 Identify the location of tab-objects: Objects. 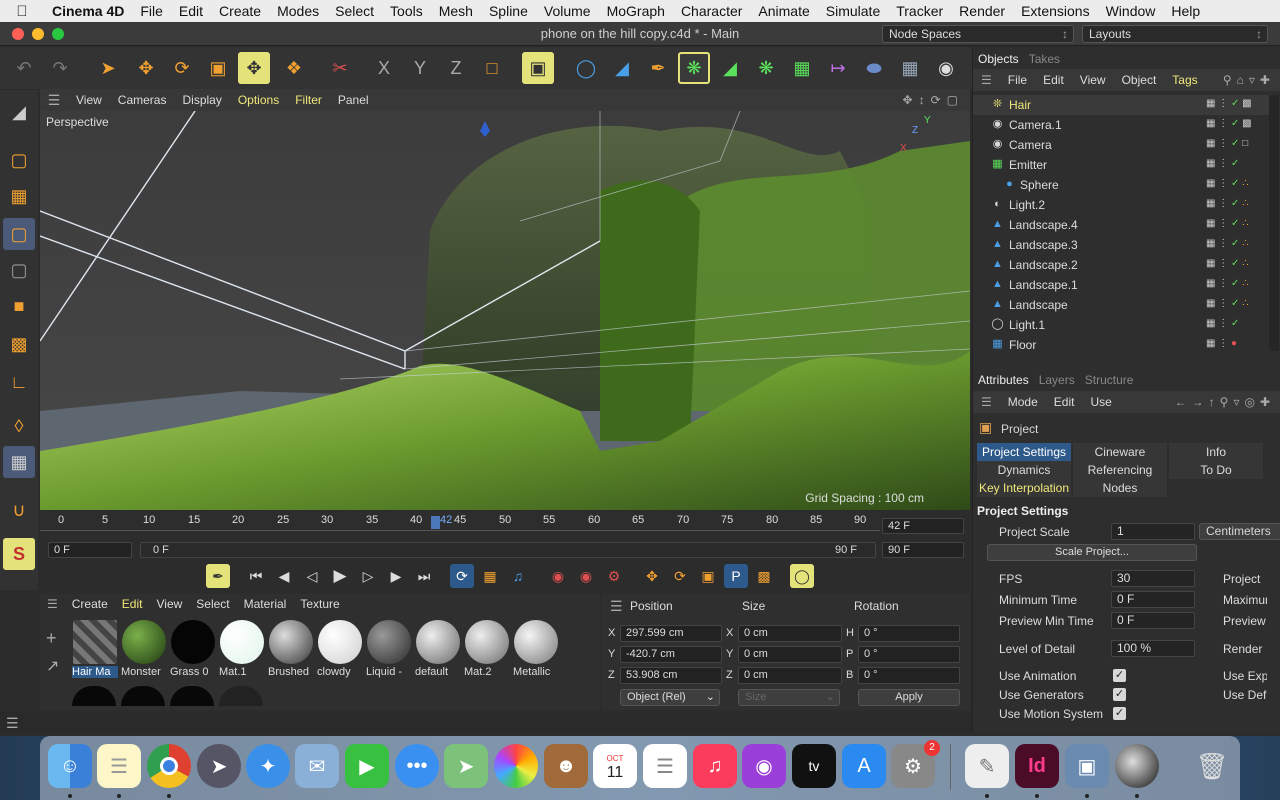
(998, 59).